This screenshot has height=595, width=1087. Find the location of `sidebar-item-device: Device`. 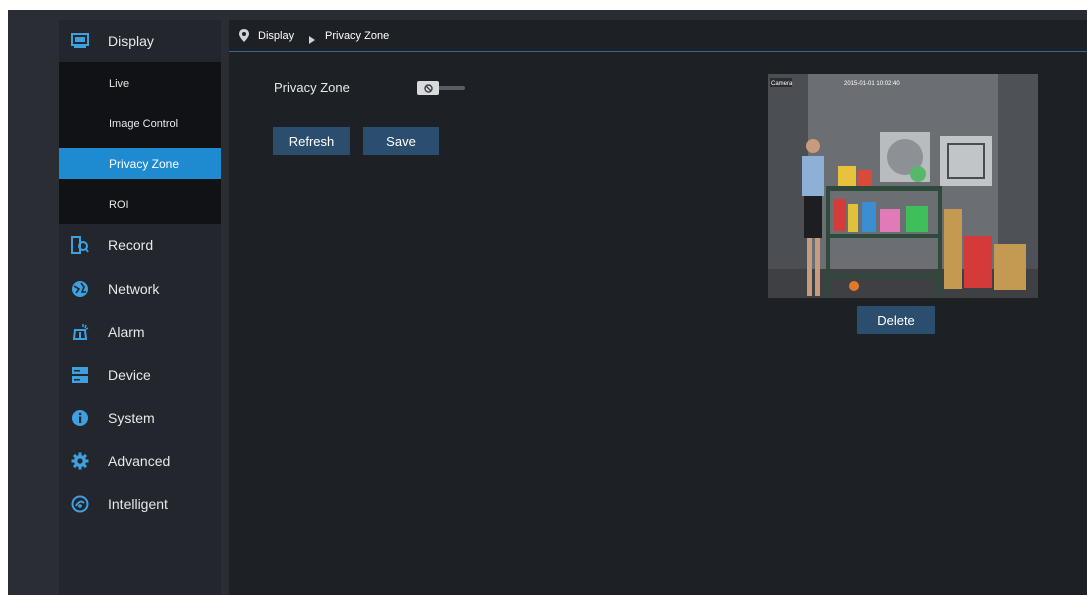

sidebar-item-device: Device is located at coordinates (140, 375).